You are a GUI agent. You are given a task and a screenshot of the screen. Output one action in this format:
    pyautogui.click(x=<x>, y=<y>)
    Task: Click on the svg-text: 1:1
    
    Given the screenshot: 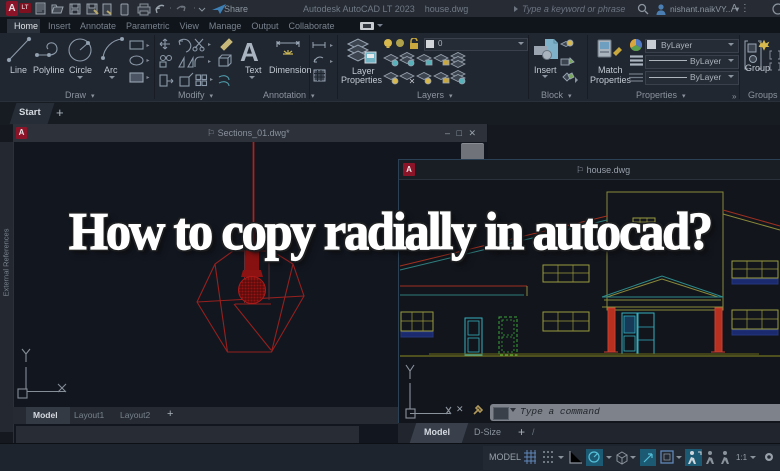 What is the action you would take?
    pyautogui.click(x=742, y=457)
    